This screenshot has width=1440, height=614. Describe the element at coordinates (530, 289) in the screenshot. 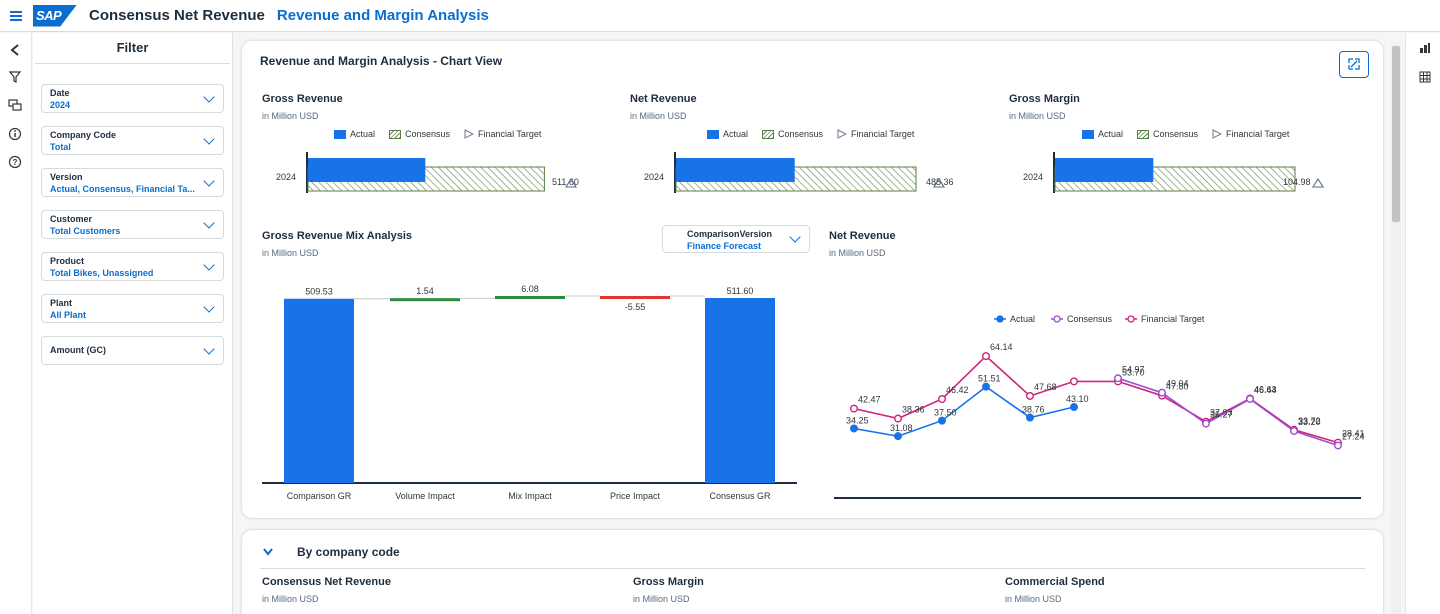

I see `waterfall-data-label: 6.08` at that location.